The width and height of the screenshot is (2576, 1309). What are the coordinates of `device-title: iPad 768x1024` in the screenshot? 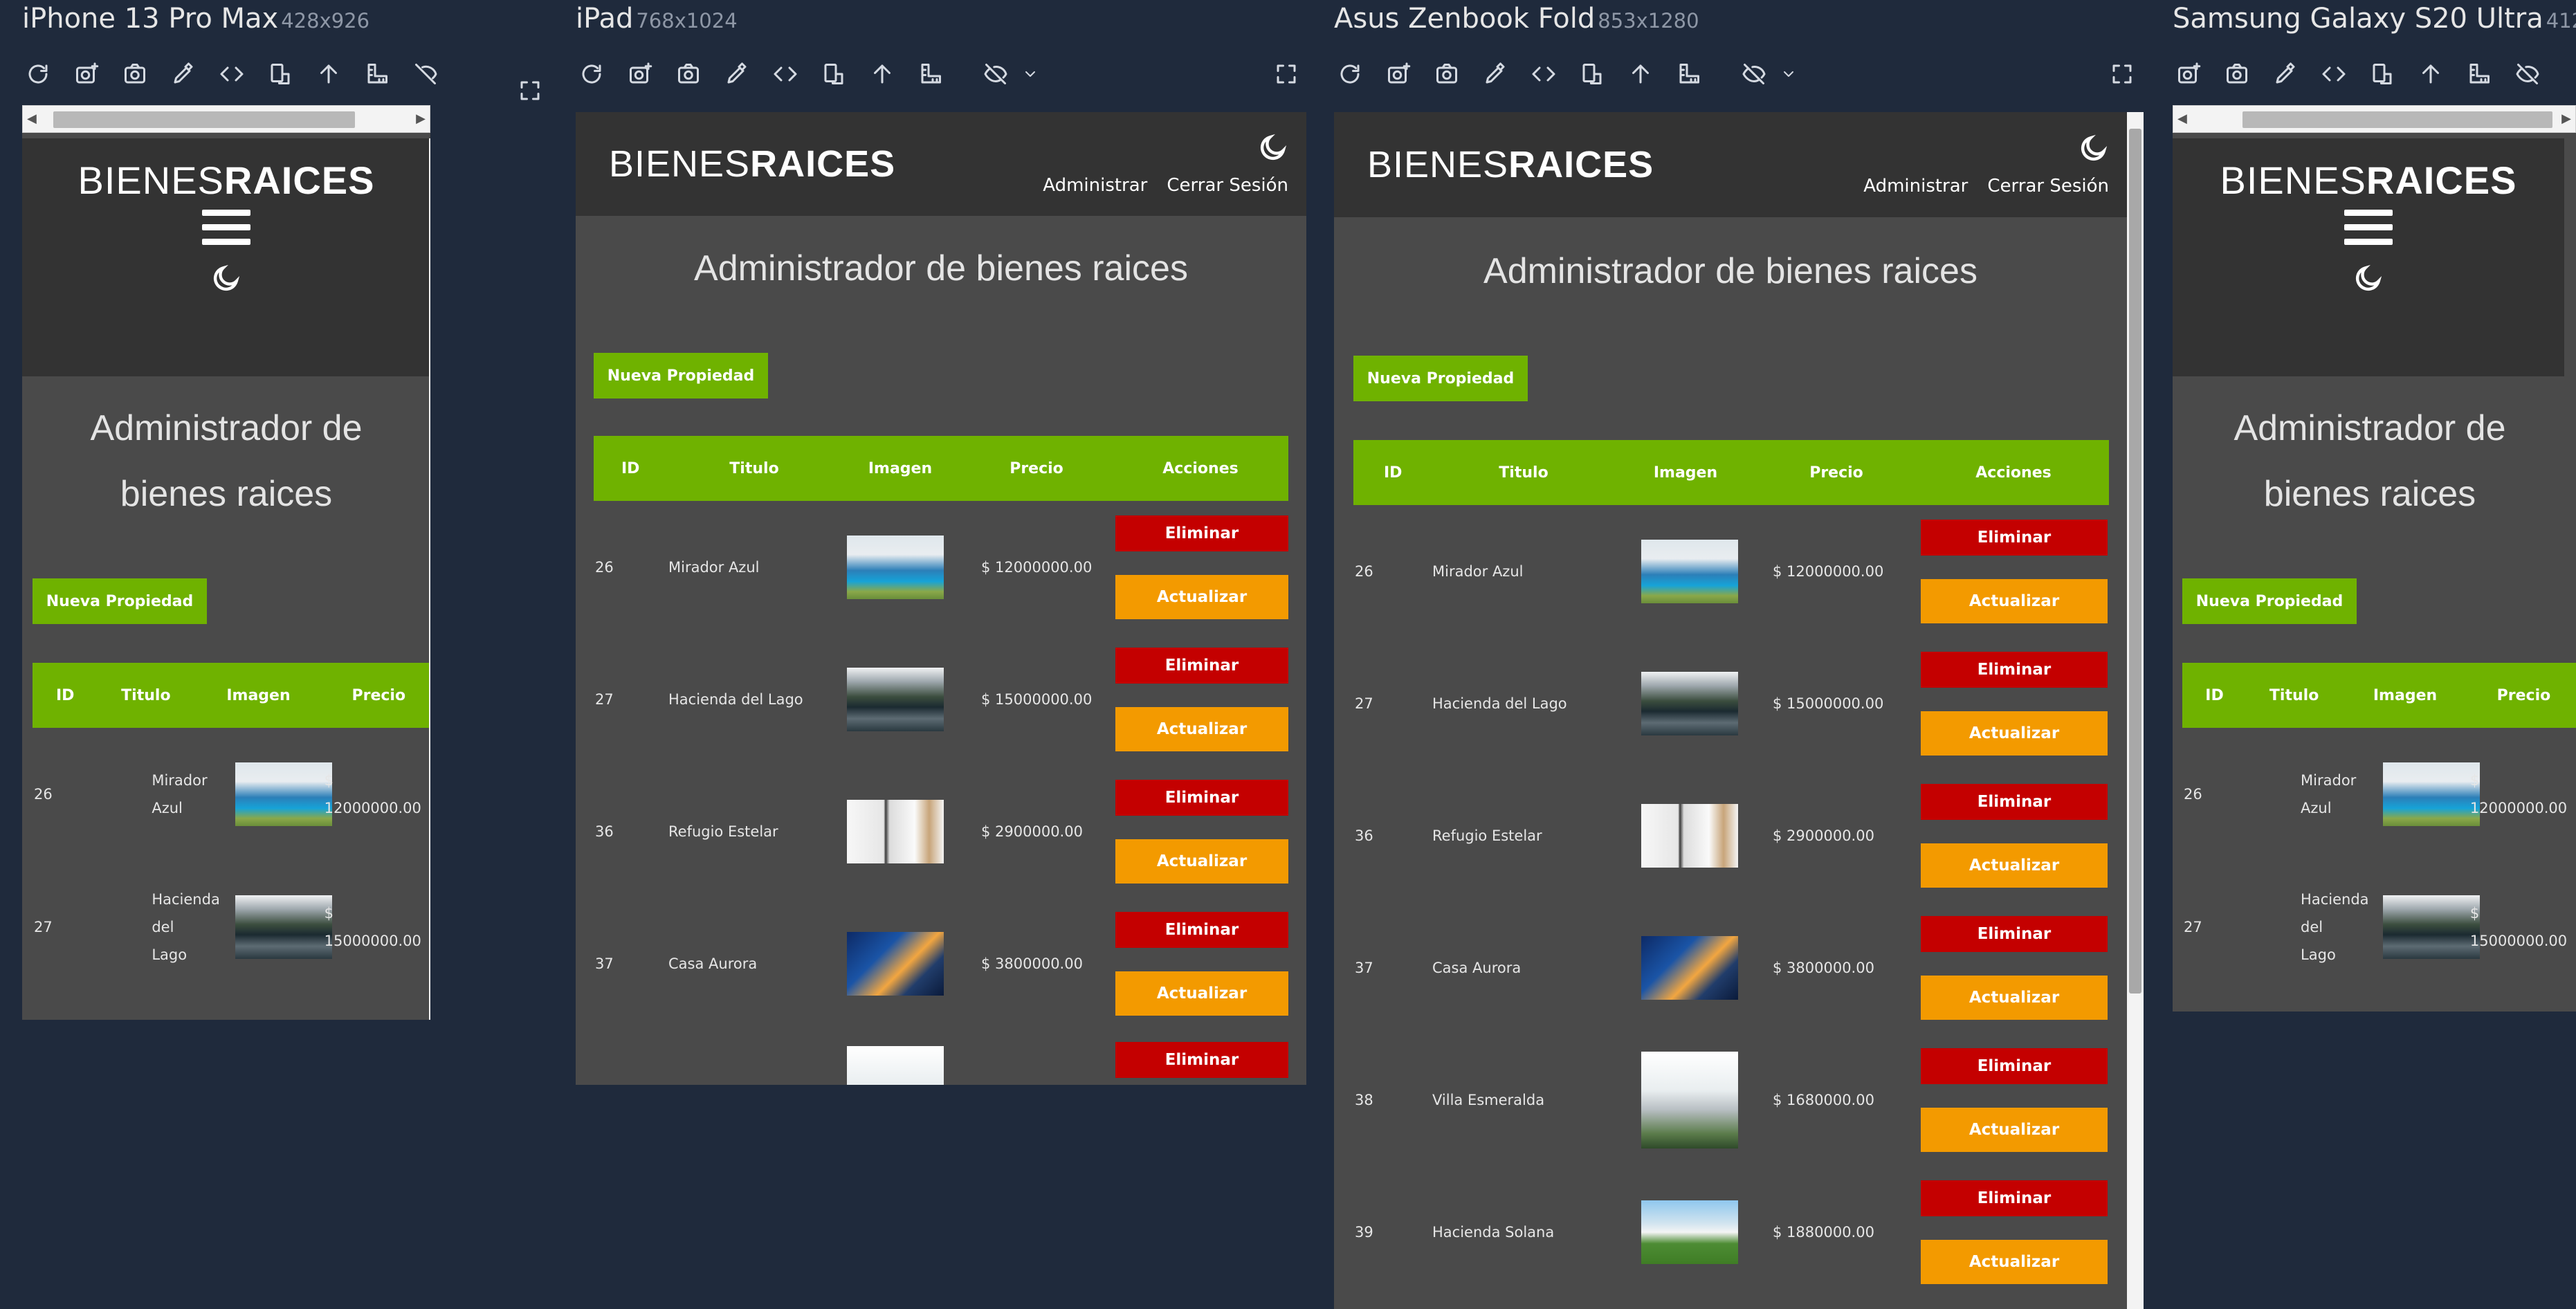 It's located at (657, 19).